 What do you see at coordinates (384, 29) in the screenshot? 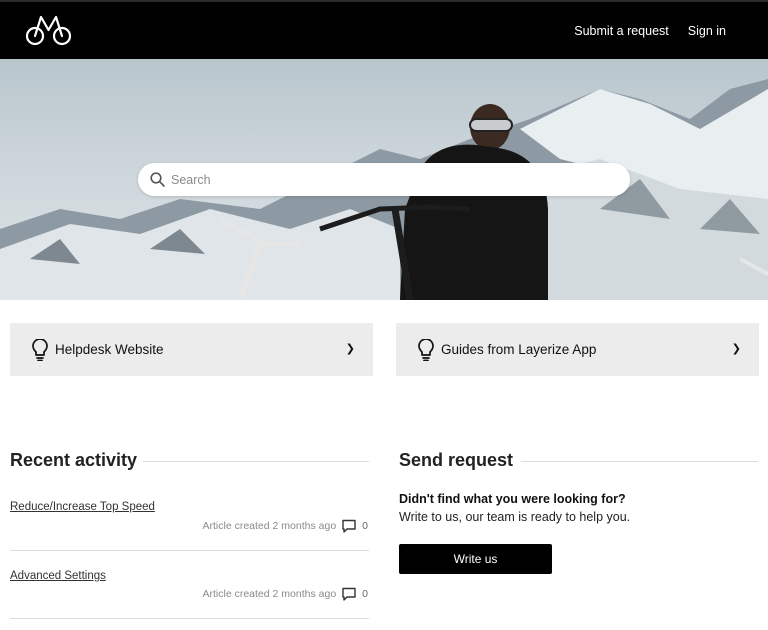
I see `top-header: Submit a request Sign in` at bounding box center [384, 29].